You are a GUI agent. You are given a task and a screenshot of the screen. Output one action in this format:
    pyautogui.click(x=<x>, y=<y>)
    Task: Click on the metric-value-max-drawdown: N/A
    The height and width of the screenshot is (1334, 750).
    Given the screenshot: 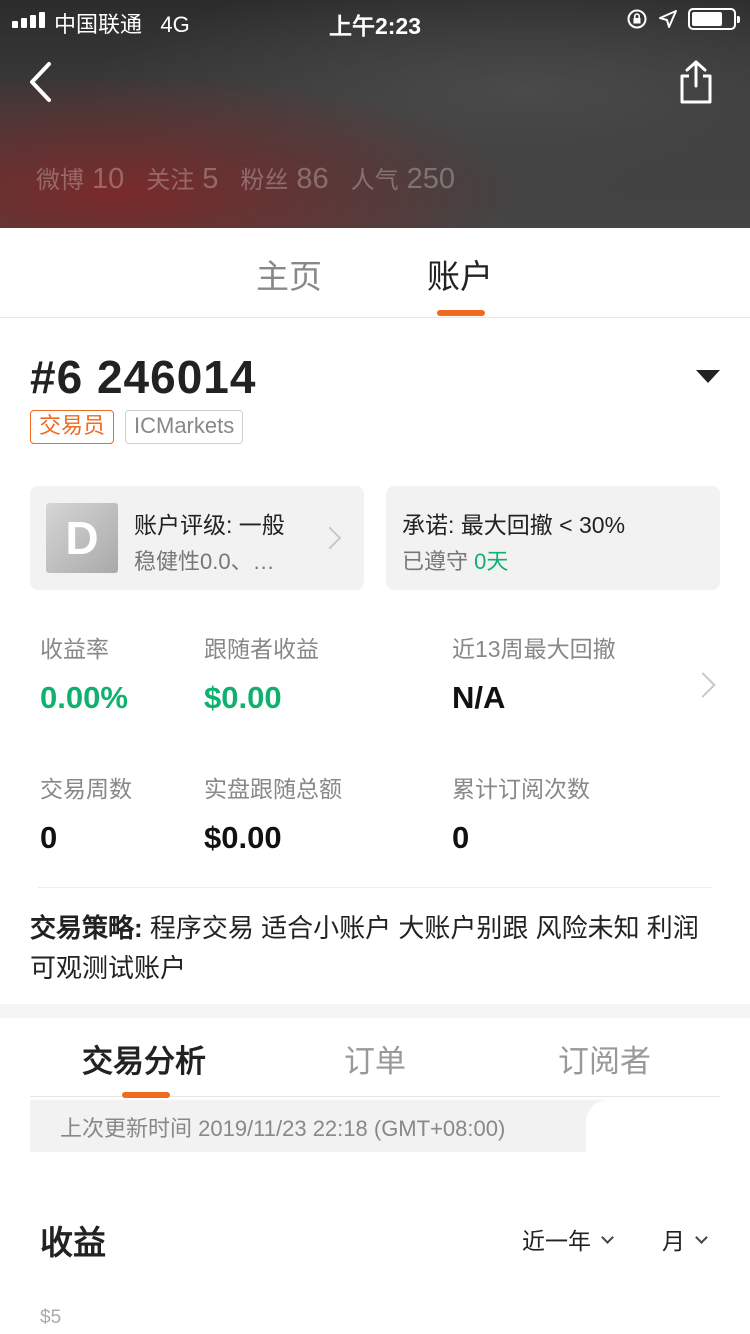 What is the action you would take?
    pyautogui.click(x=479, y=697)
    